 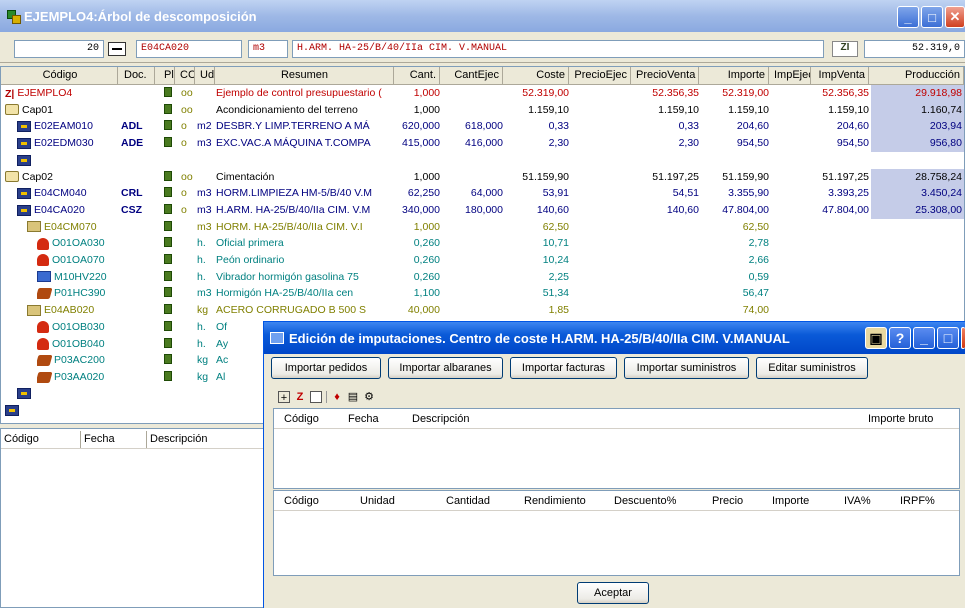 I want to click on cell-code: E02EAM010, so click(x=63, y=126).